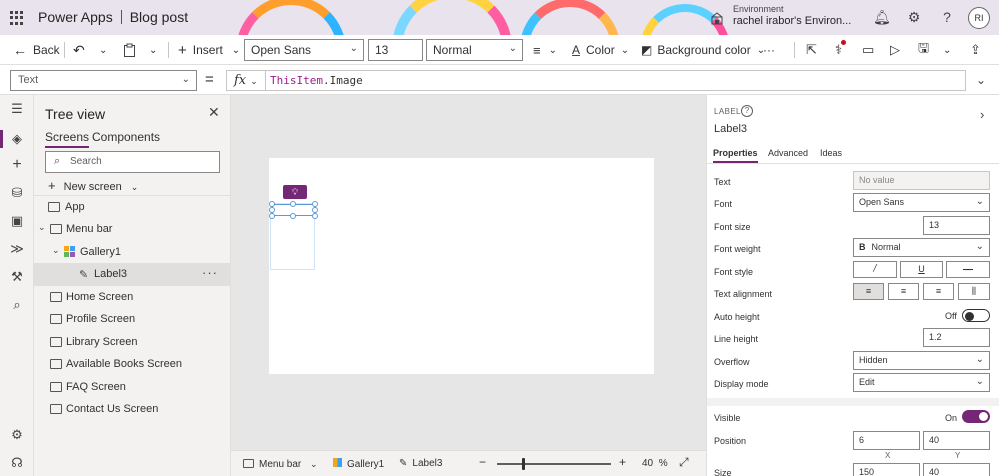 The width and height of the screenshot is (999, 476). I want to click on strikethrough-button: –, so click(968, 269).